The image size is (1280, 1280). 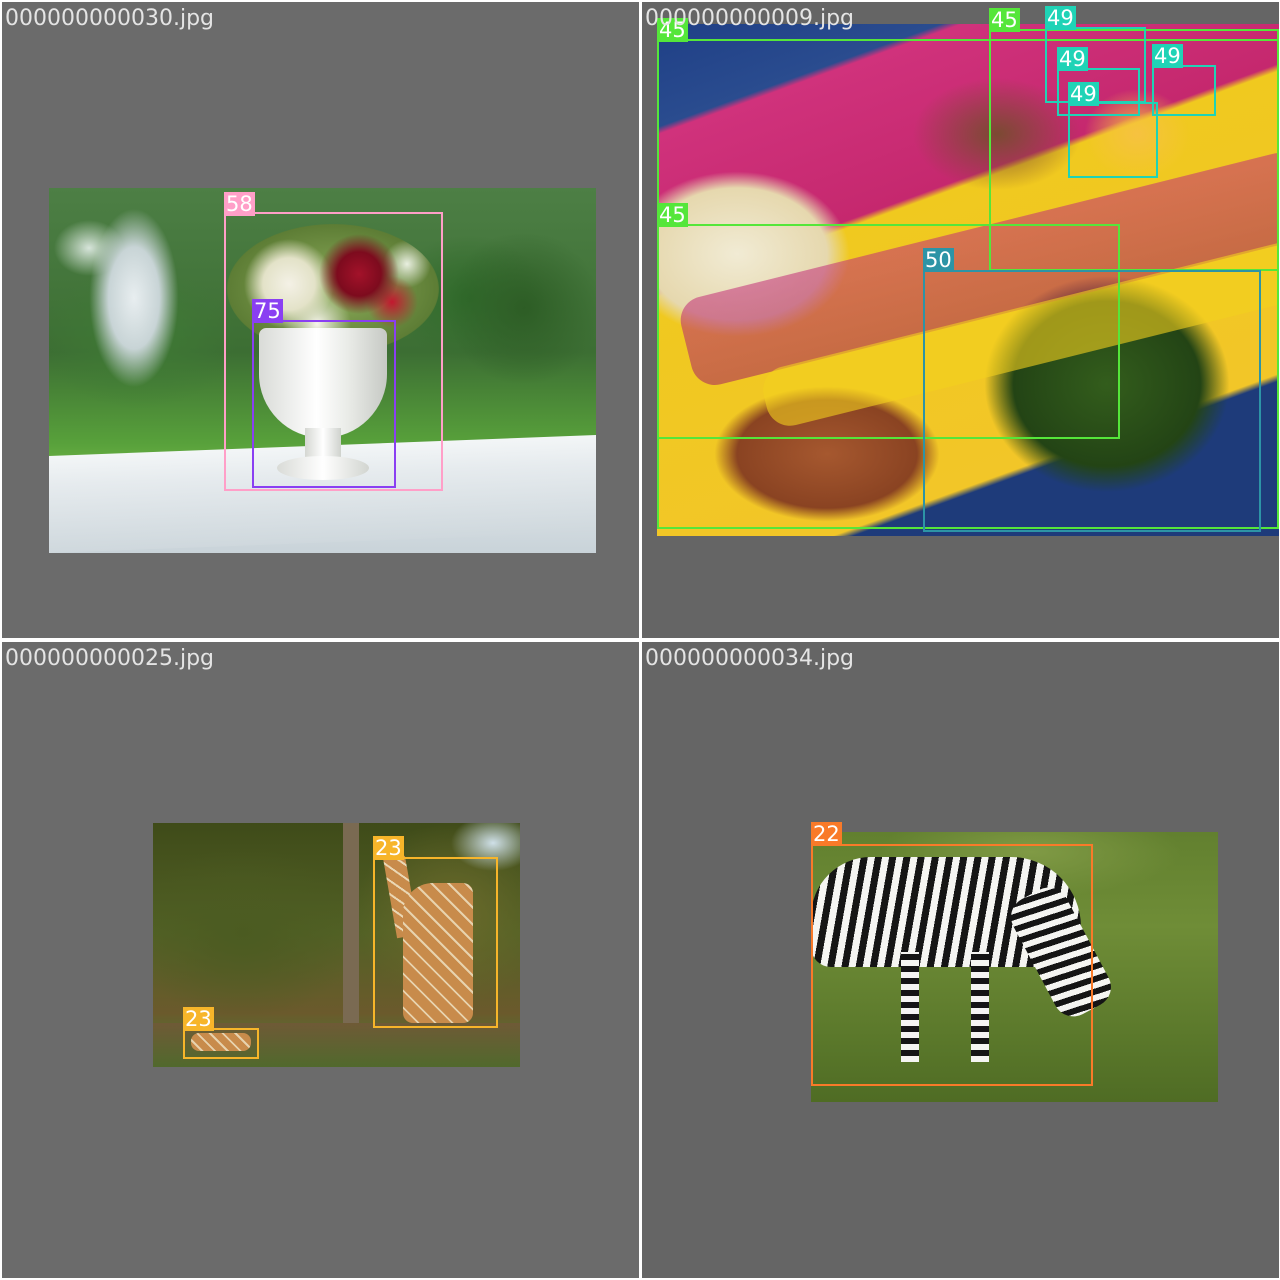 I want to click on filename-label: 000000000034.jpg, so click(x=749, y=658).